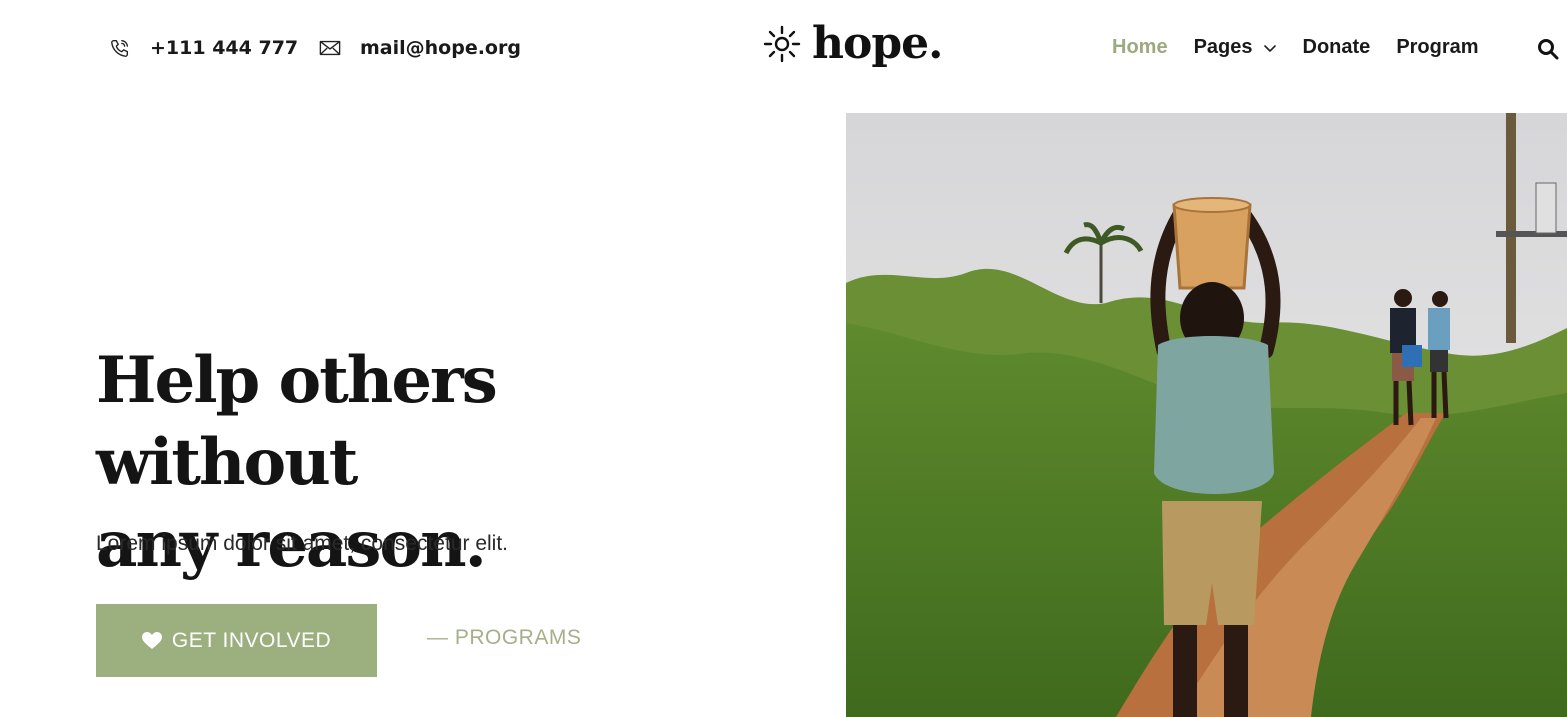  I want to click on email-address: mail@hope.org, so click(440, 48).